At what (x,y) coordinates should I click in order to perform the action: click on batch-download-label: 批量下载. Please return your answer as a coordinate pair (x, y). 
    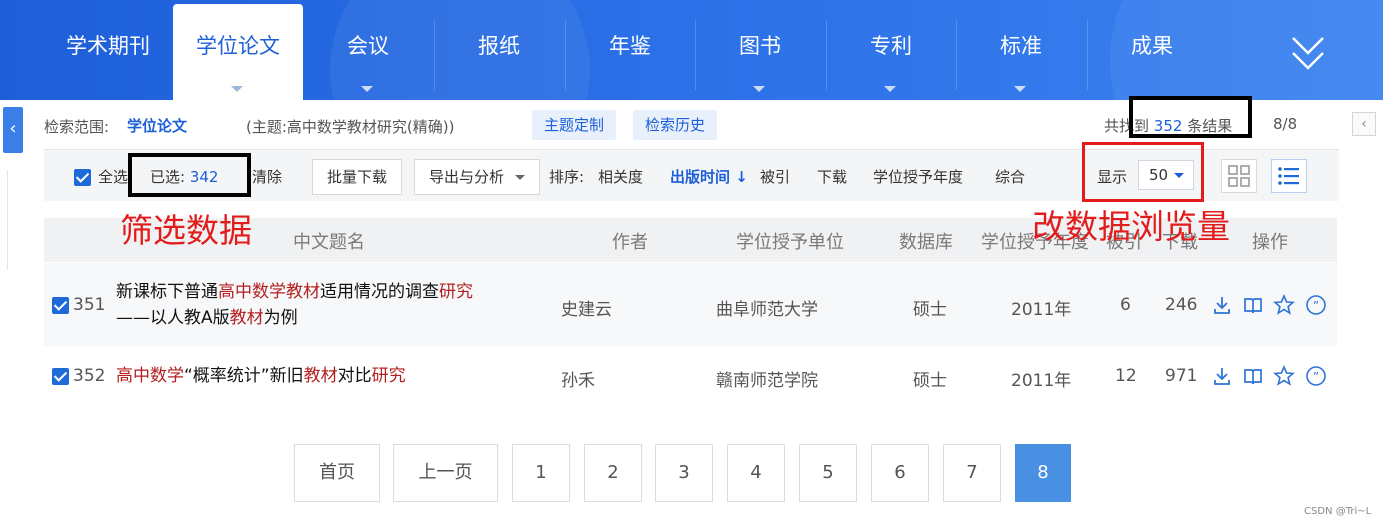
    Looking at the image, I should click on (357, 177).